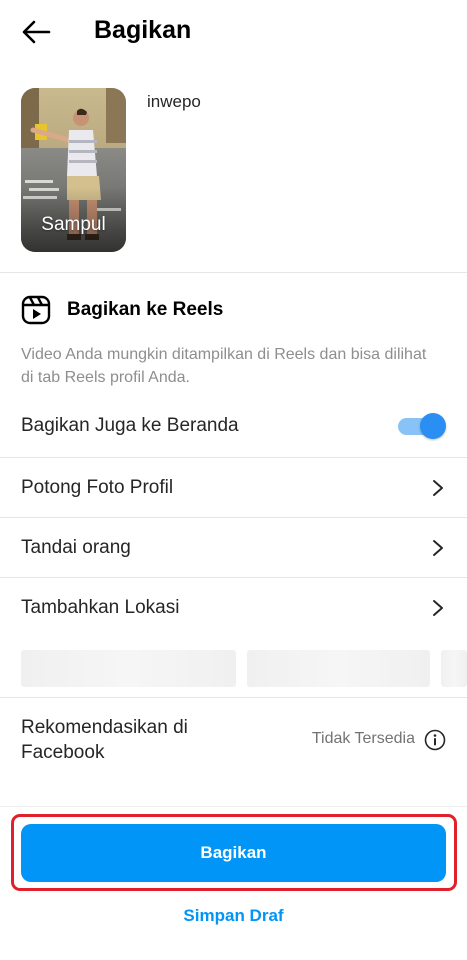 This screenshot has width=467, height=960. I want to click on cover-thumbnail: Sampul, so click(73, 170).